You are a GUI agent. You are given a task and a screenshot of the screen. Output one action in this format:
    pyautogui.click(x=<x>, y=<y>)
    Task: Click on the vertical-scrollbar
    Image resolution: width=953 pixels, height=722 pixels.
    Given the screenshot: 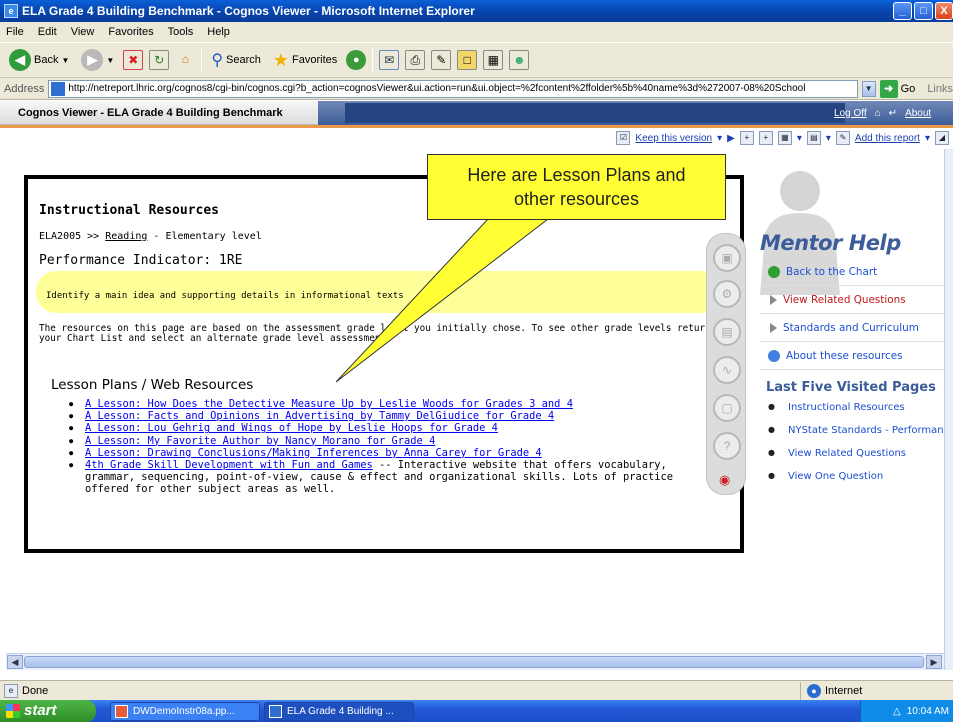 What is the action you would take?
    pyautogui.click(x=948, y=409)
    